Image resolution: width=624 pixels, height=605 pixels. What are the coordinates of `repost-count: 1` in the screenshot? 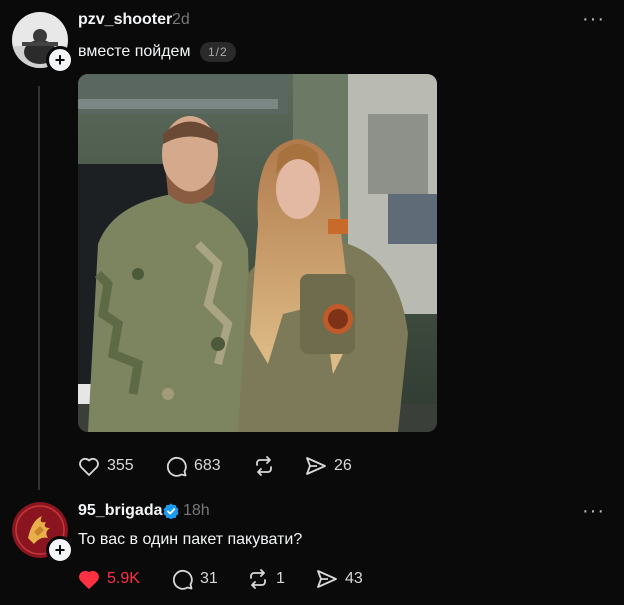 It's located at (280, 578).